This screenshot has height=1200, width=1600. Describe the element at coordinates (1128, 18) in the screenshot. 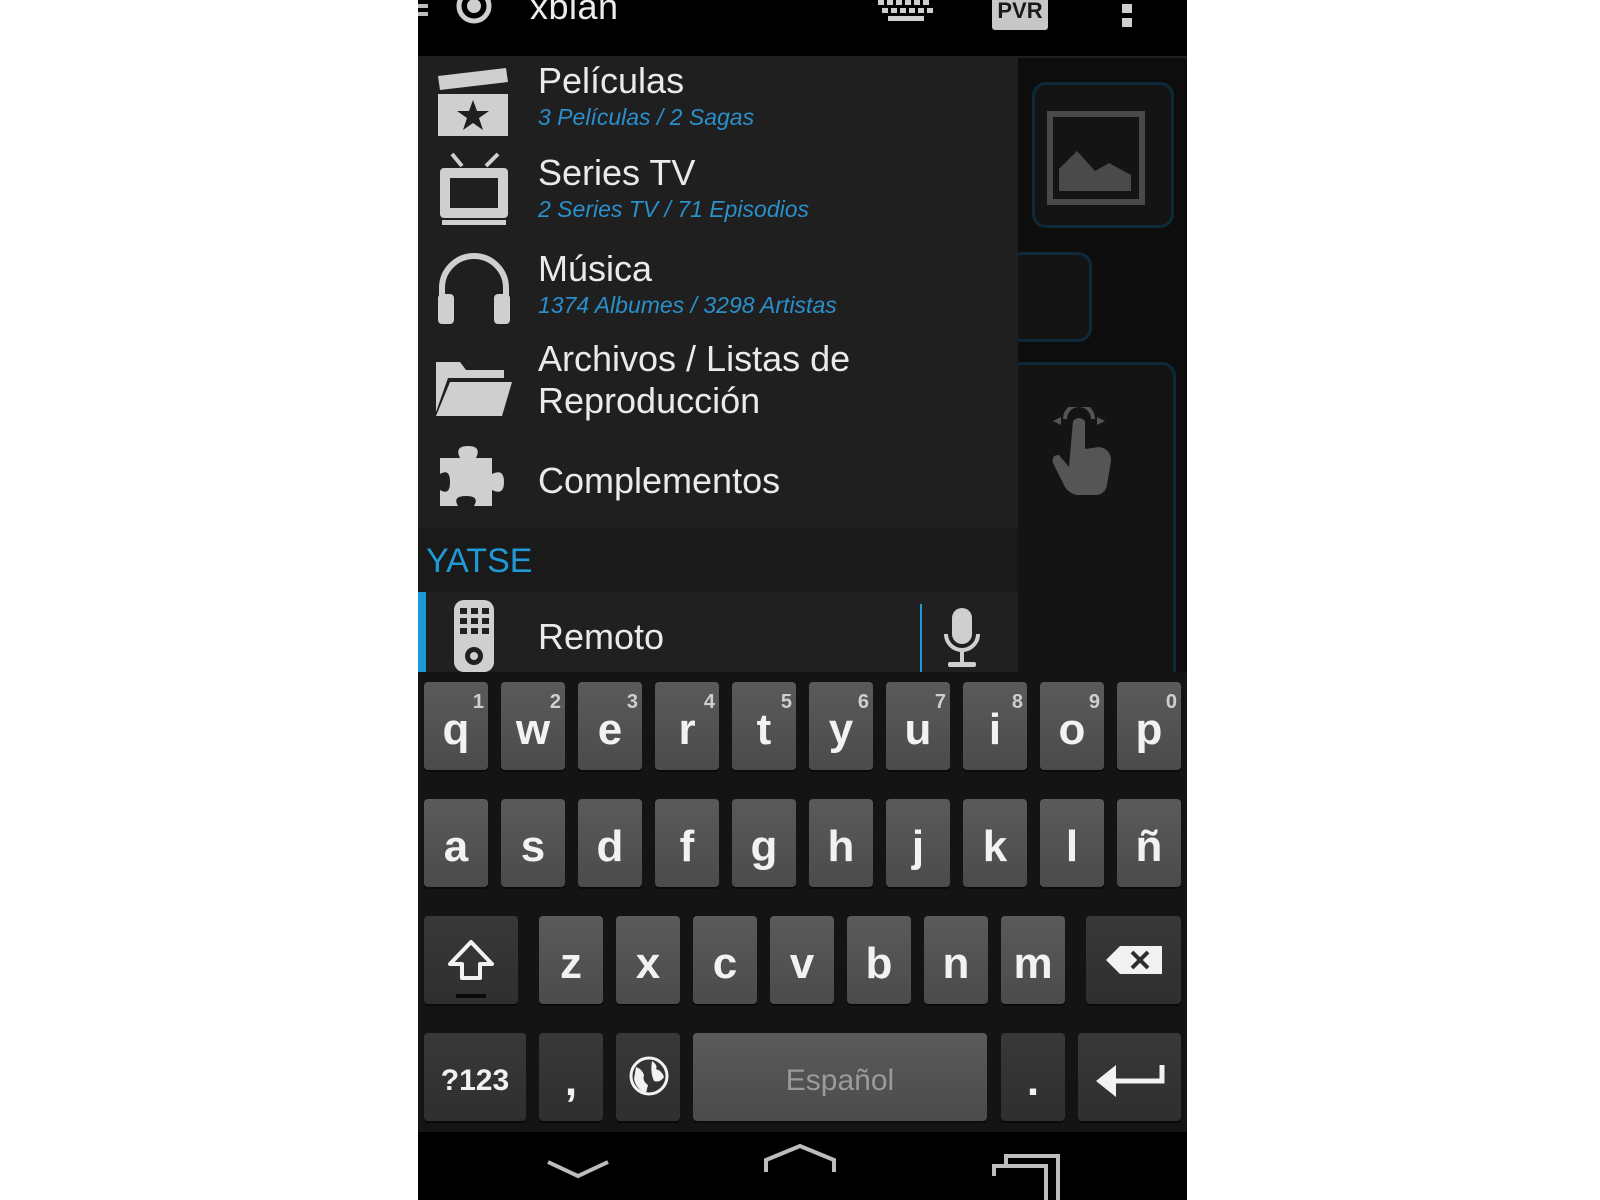

I see `overflow-menu-icon` at that location.